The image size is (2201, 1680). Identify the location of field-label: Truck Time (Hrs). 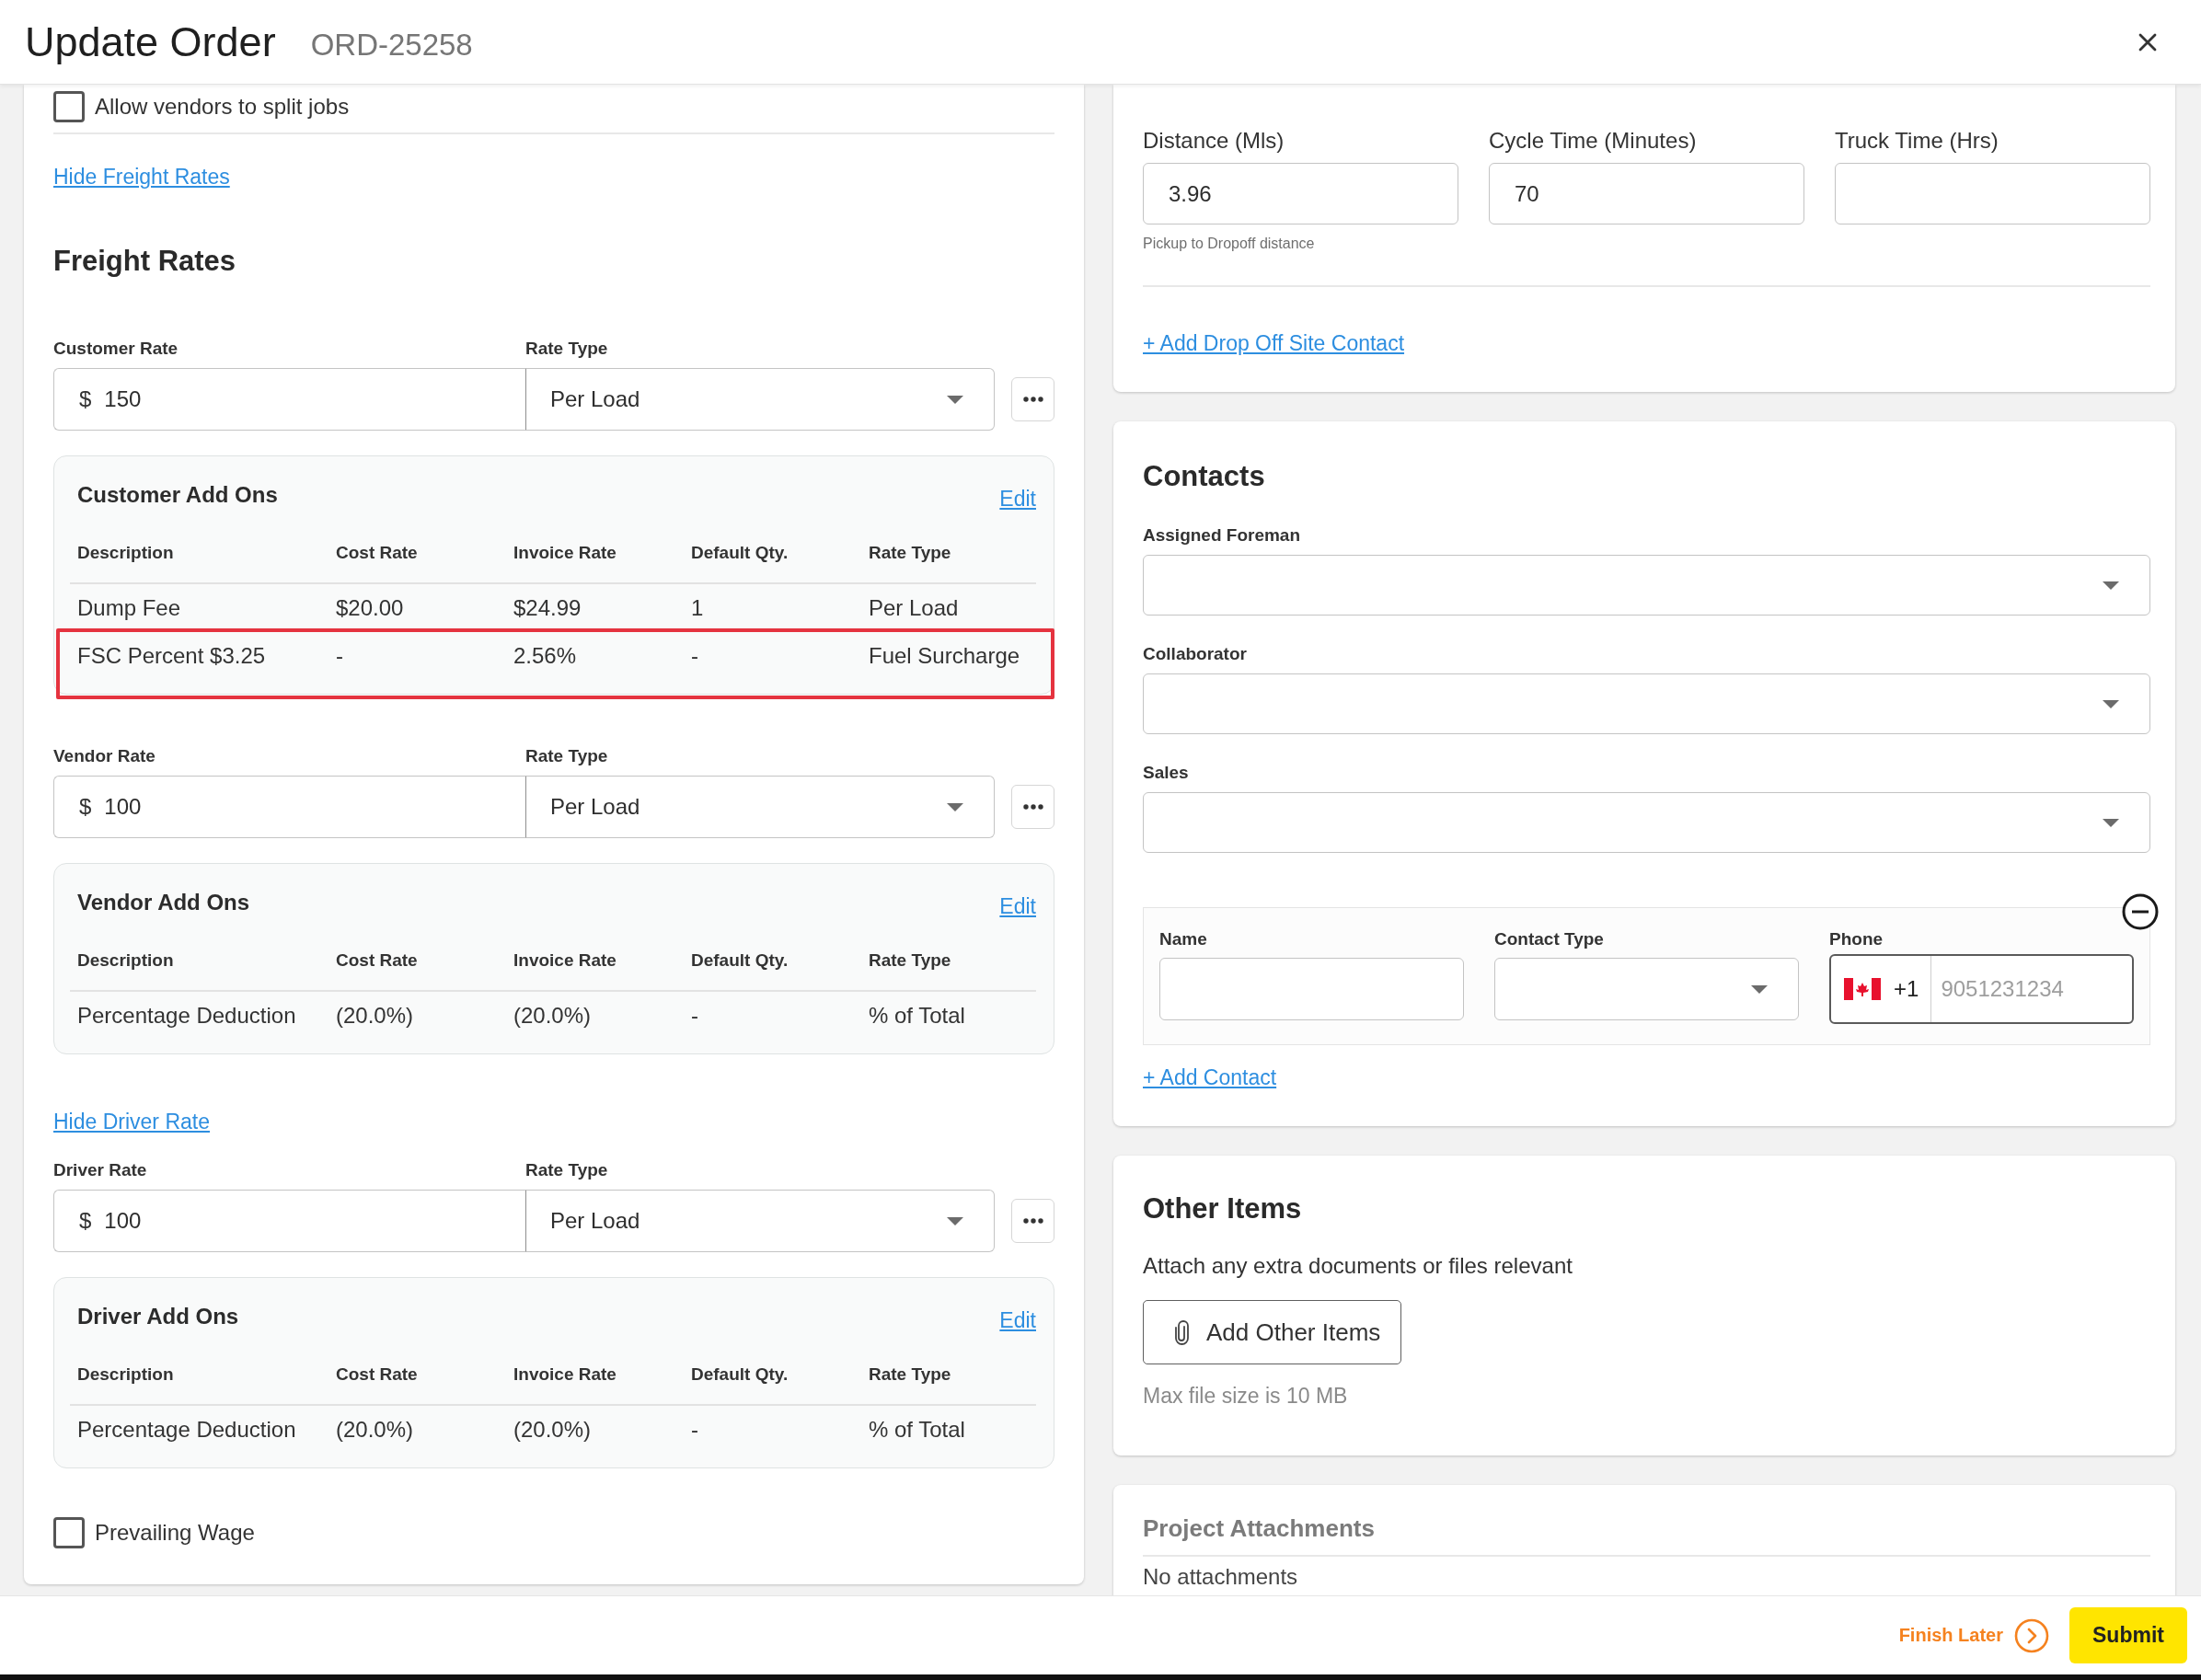
(1917, 141).